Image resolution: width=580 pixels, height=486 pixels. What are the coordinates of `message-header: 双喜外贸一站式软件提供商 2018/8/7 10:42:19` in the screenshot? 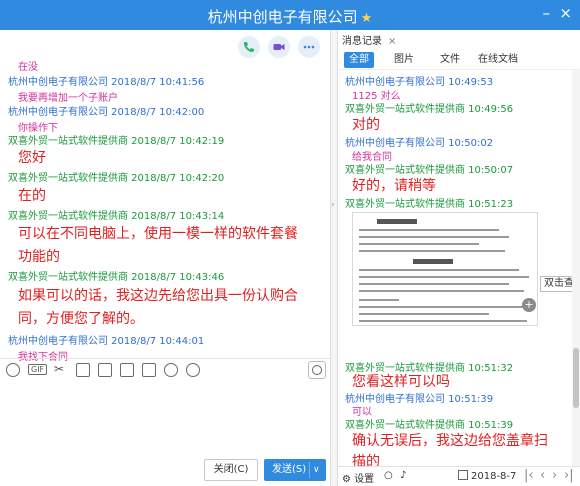 It's located at (116, 141).